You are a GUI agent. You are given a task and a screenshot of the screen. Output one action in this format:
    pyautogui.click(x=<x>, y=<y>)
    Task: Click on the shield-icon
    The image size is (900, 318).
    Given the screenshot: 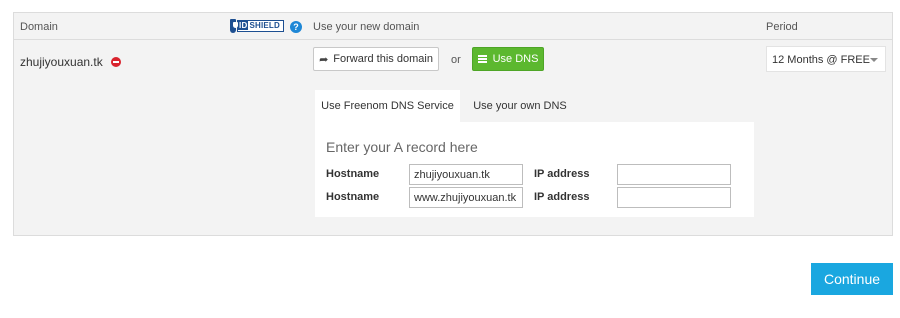 What is the action you would take?
    pyautogui.click(x=234, y=26)
    